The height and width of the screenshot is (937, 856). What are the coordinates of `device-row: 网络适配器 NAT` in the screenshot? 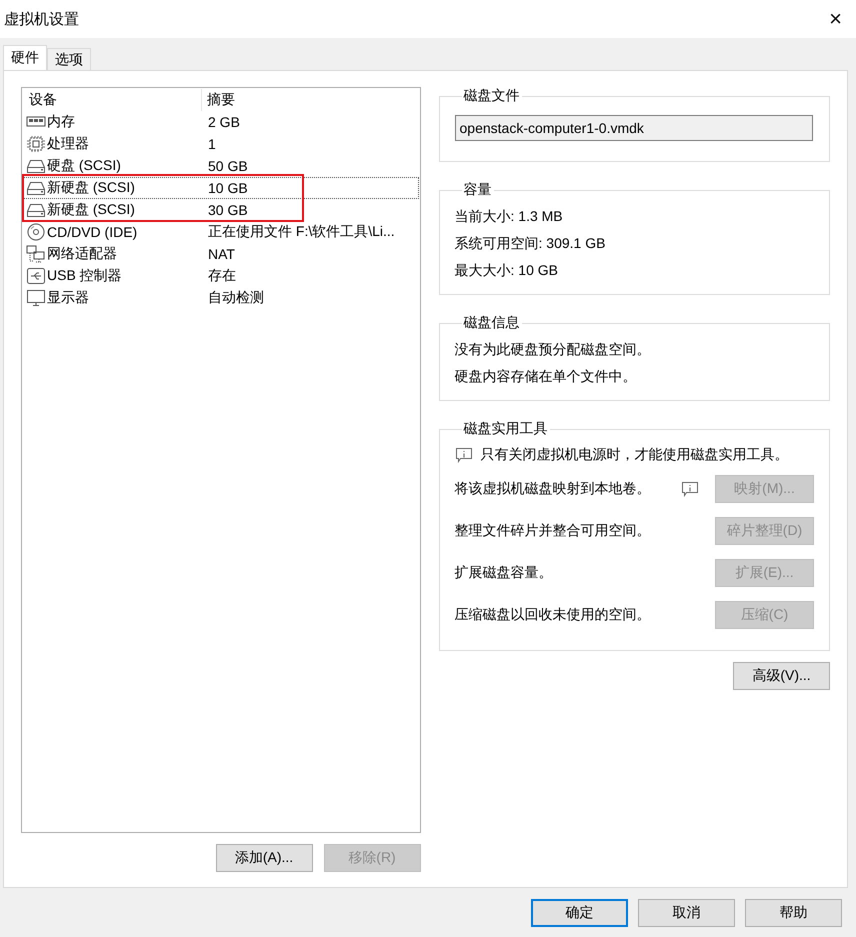 It's located at (220, 254).